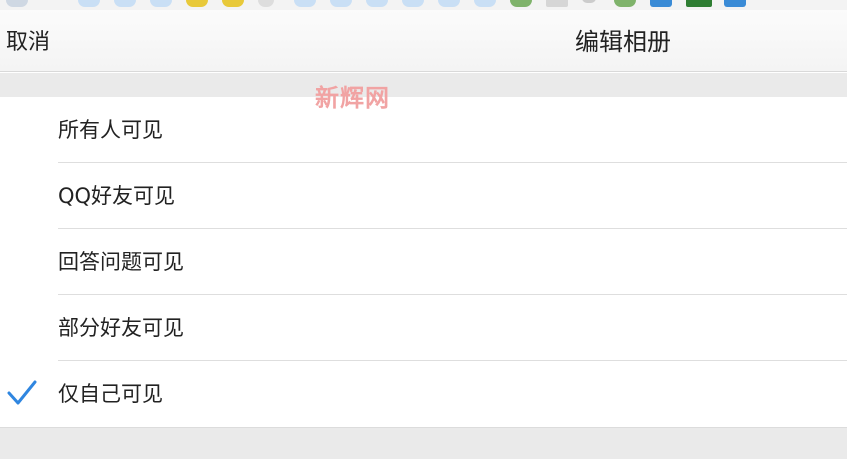 The height and width of the screenshot is (459, 847). I want to click on option-label: 部分好友可见, so click(121, 328).